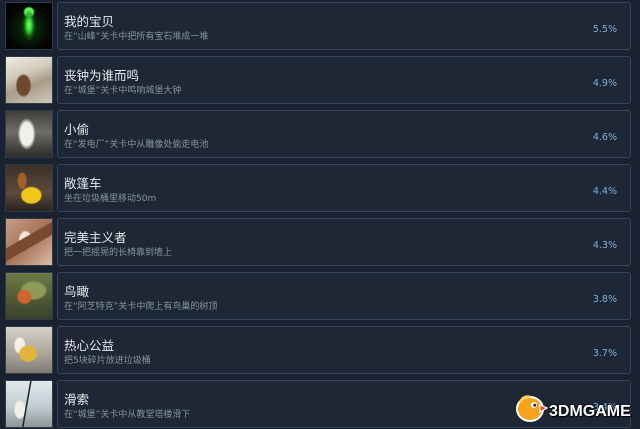 The image size is (640, 429). I want to click on achievement-unlock-percent: 4.9%, so click(604, 83).